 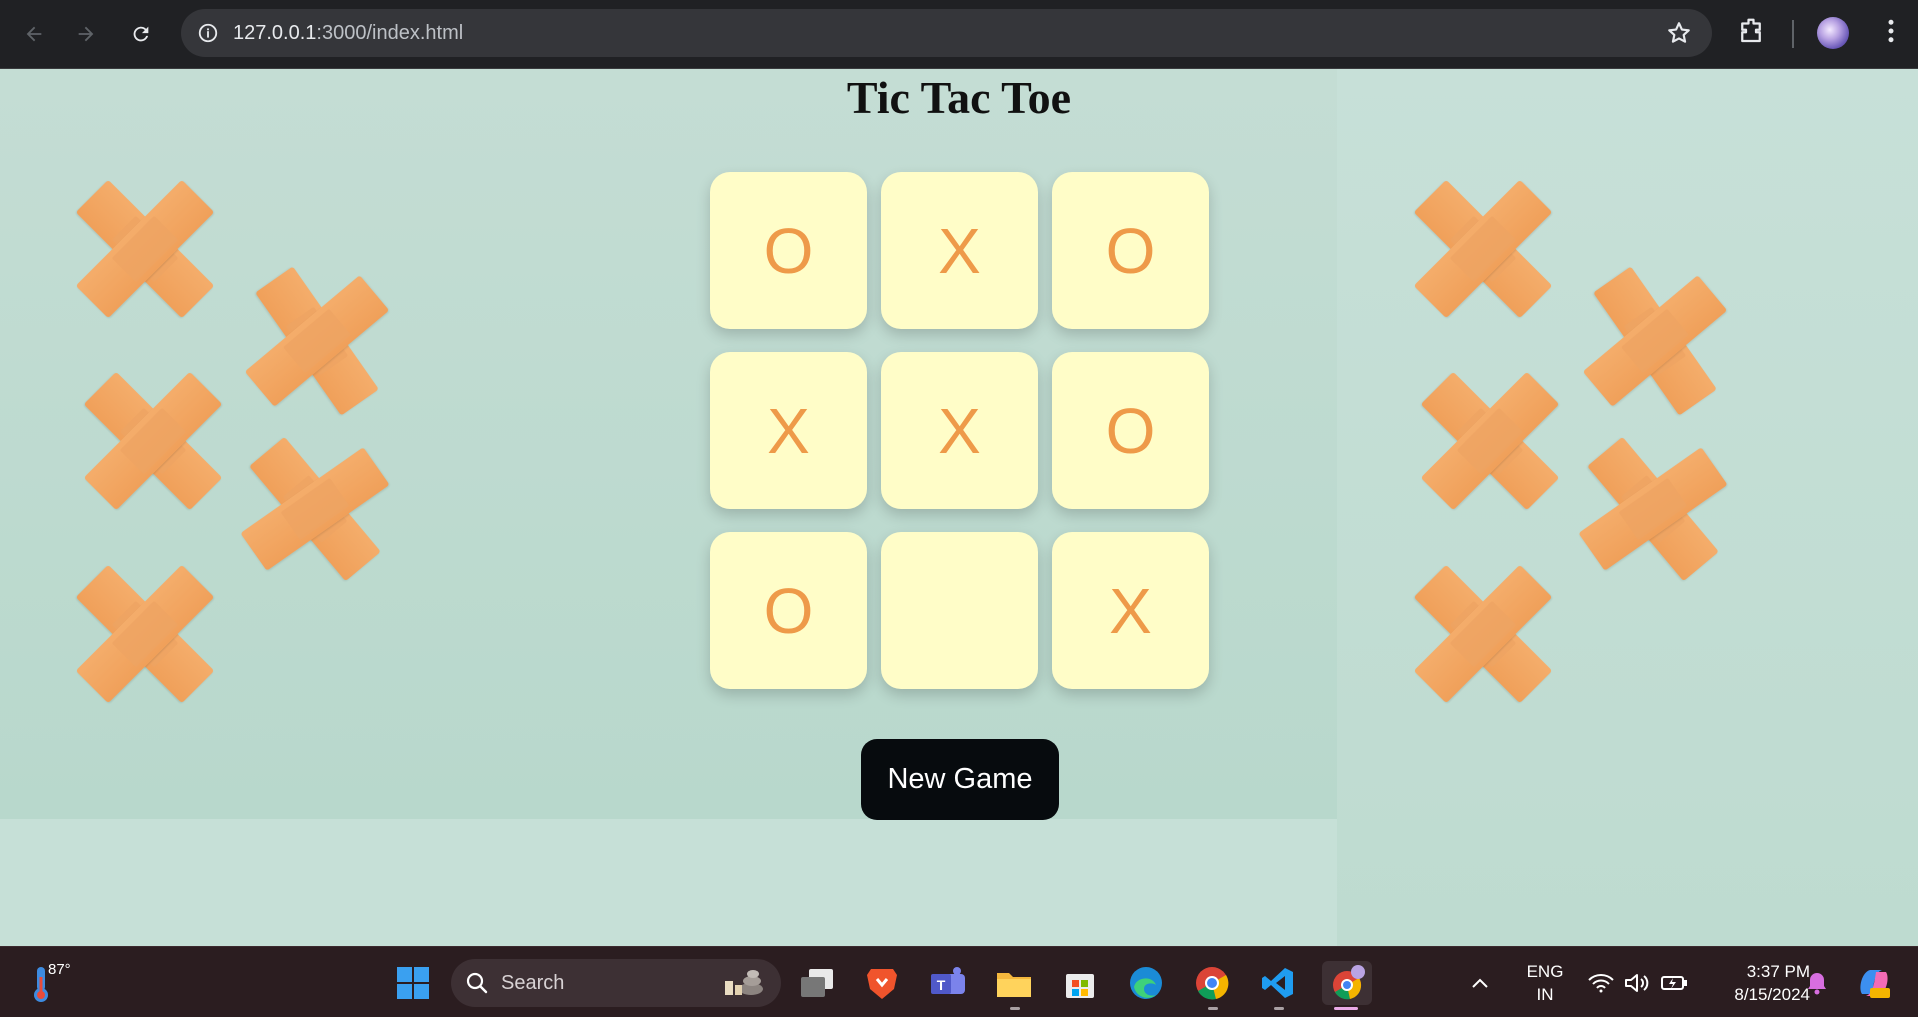 I want to click on page-title: Tic Tac Toe, so click(x=959, y=97).